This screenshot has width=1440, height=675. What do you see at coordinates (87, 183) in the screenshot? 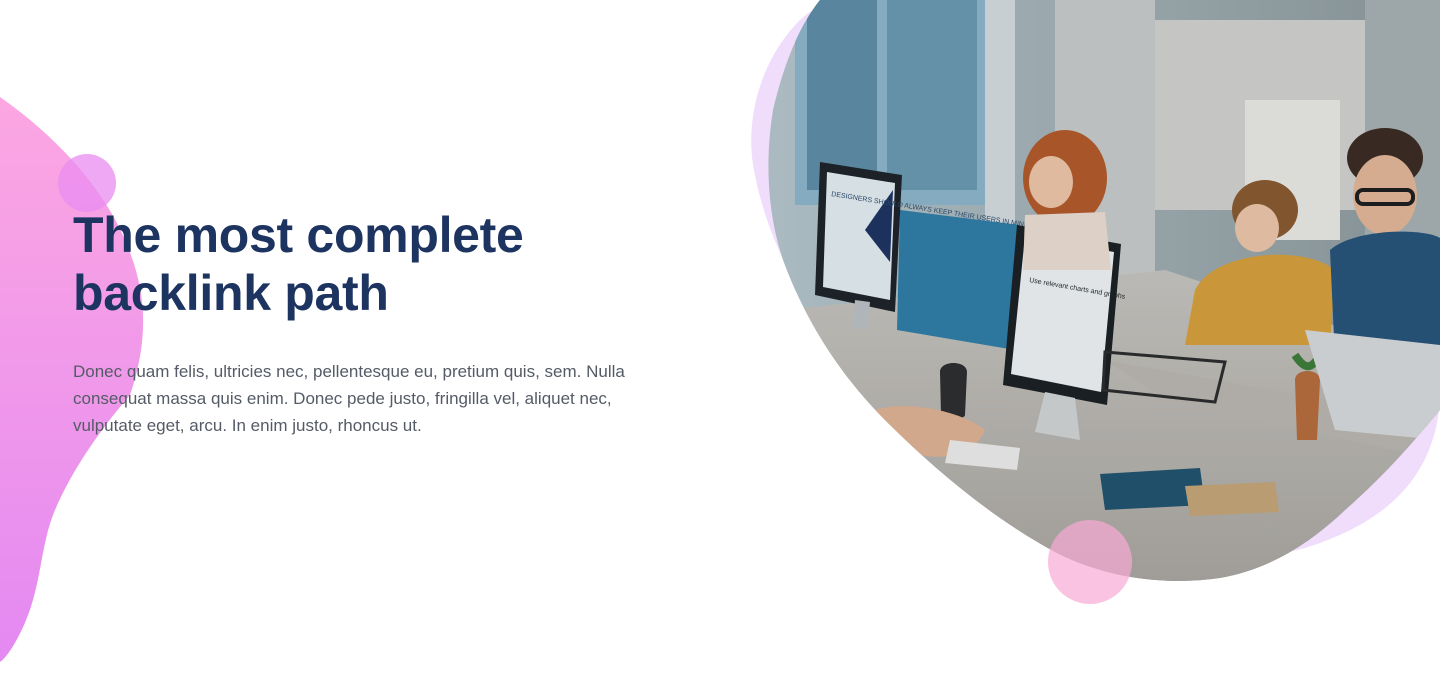
I see `decorative-circle-top-left` at bounding box center [87, 183].